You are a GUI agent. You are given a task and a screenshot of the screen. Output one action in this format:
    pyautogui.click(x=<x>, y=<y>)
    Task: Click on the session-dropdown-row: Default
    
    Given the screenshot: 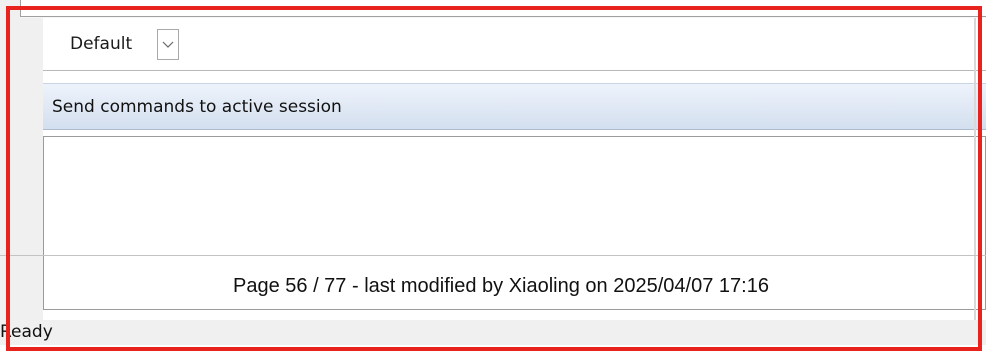 What is the action you would take?
    pyautogui.click(x=514, y=44)
    